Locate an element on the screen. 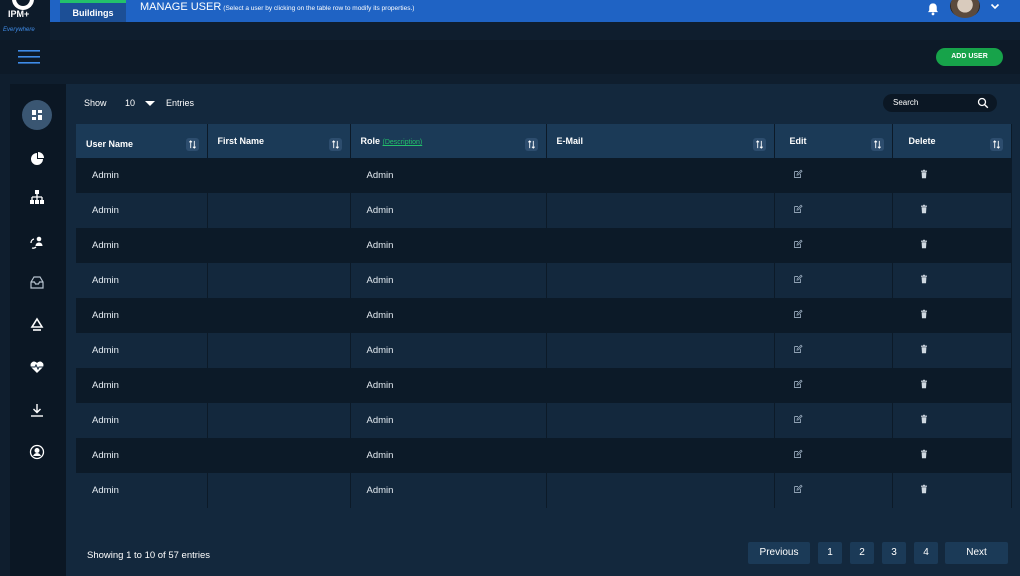 The width and height of the screenshot is (1020, 576). sidebar-item-recycle is located at coordinates (37, 325).